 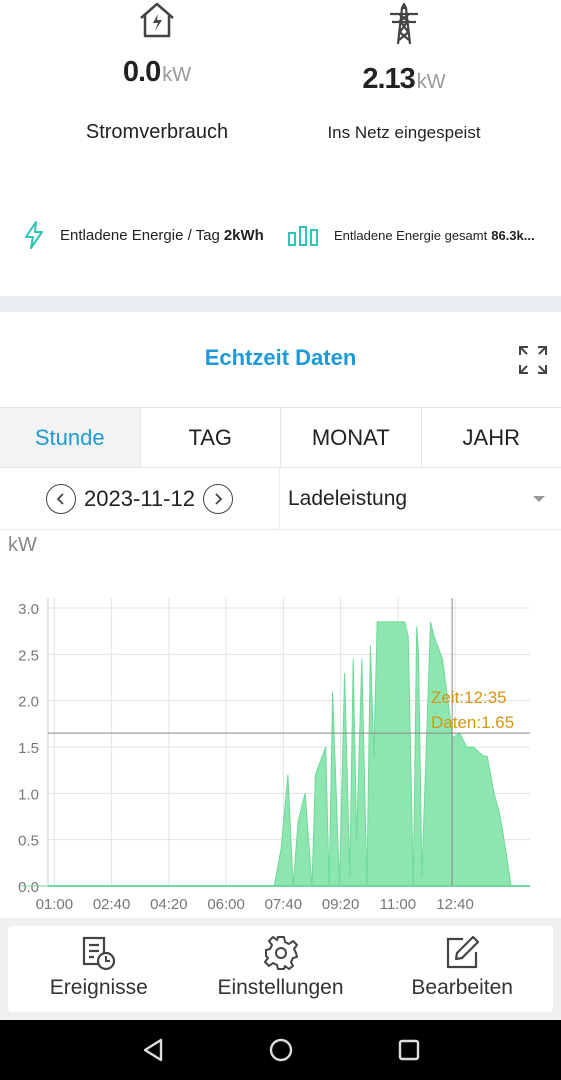 I want to click on consumption-value: 0.0 kW, so click(x=157, y=72).